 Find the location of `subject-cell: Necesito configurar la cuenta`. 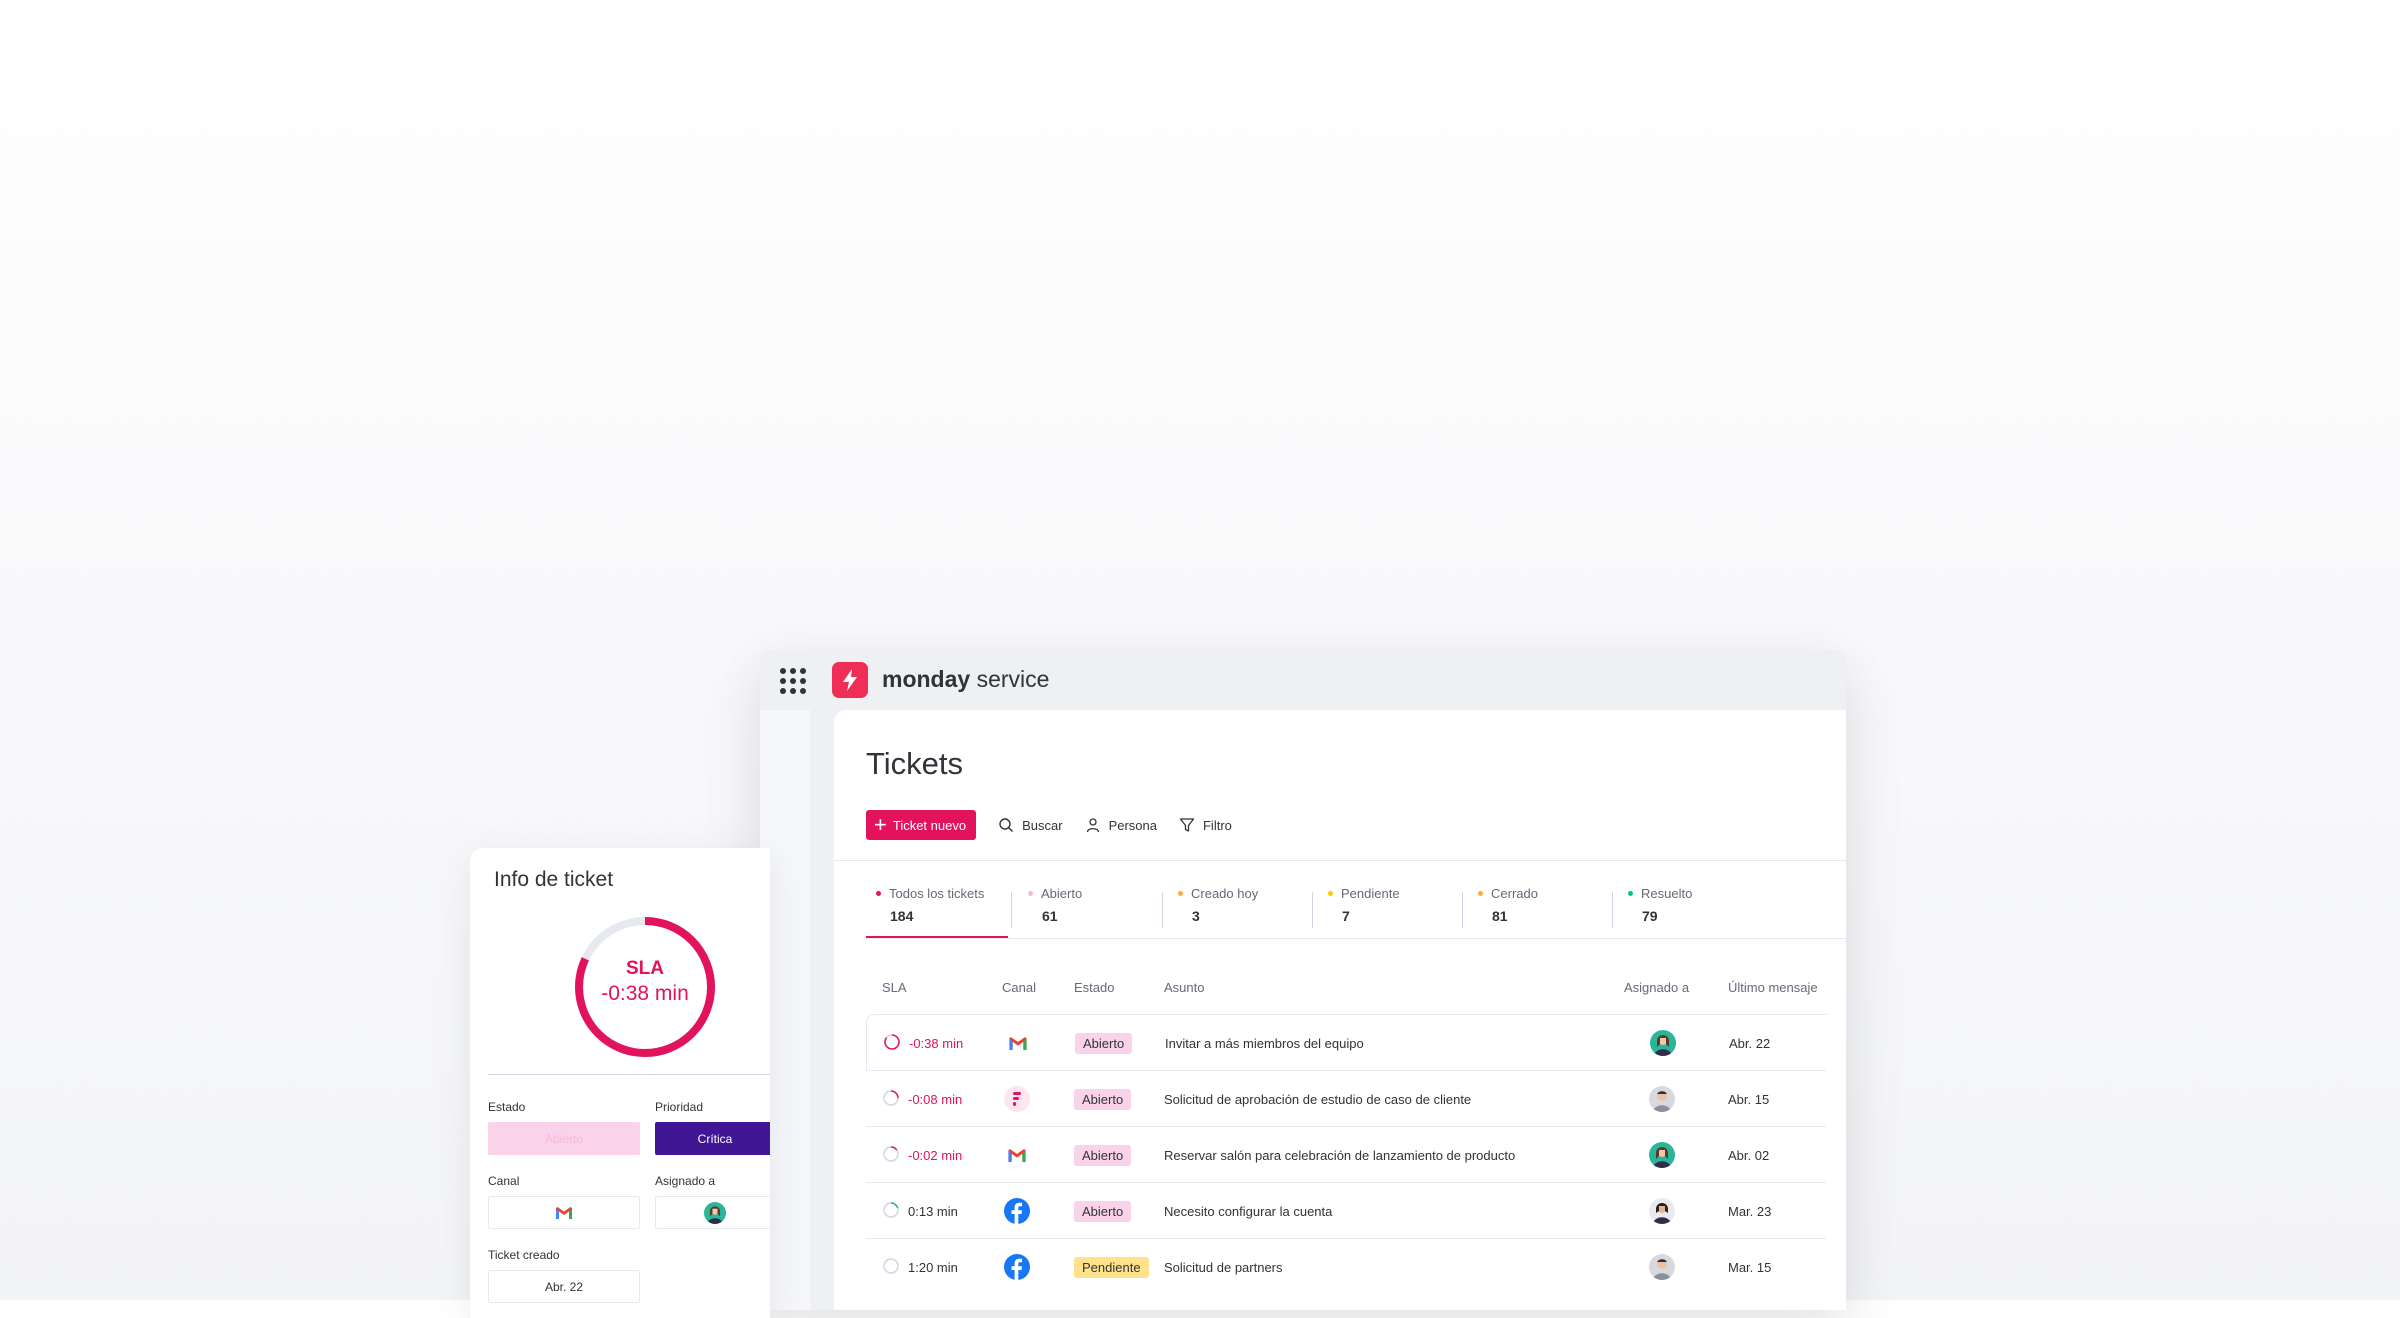

subject-cell: Necesito configurar la cuenta is located at coordinates (1248, 1211).